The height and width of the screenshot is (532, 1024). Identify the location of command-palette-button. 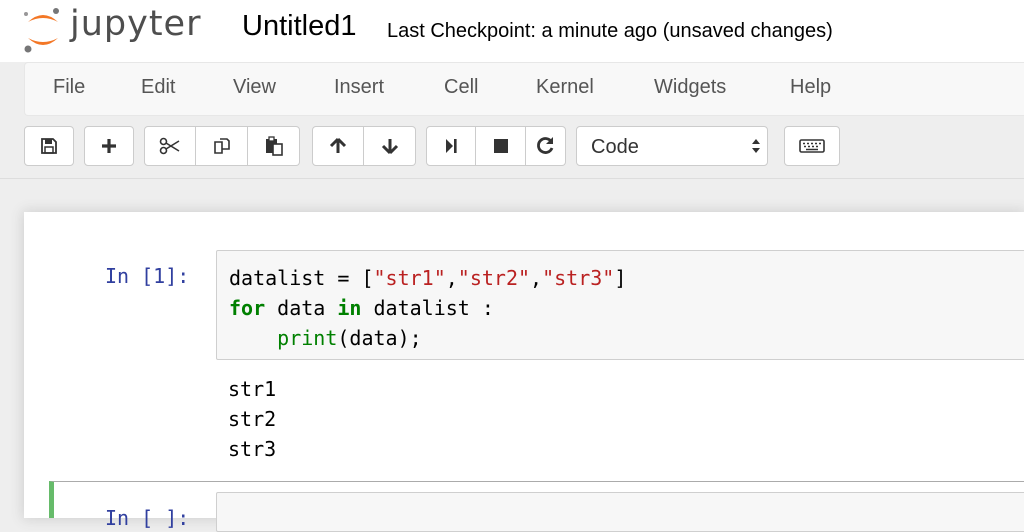
(812, 146).